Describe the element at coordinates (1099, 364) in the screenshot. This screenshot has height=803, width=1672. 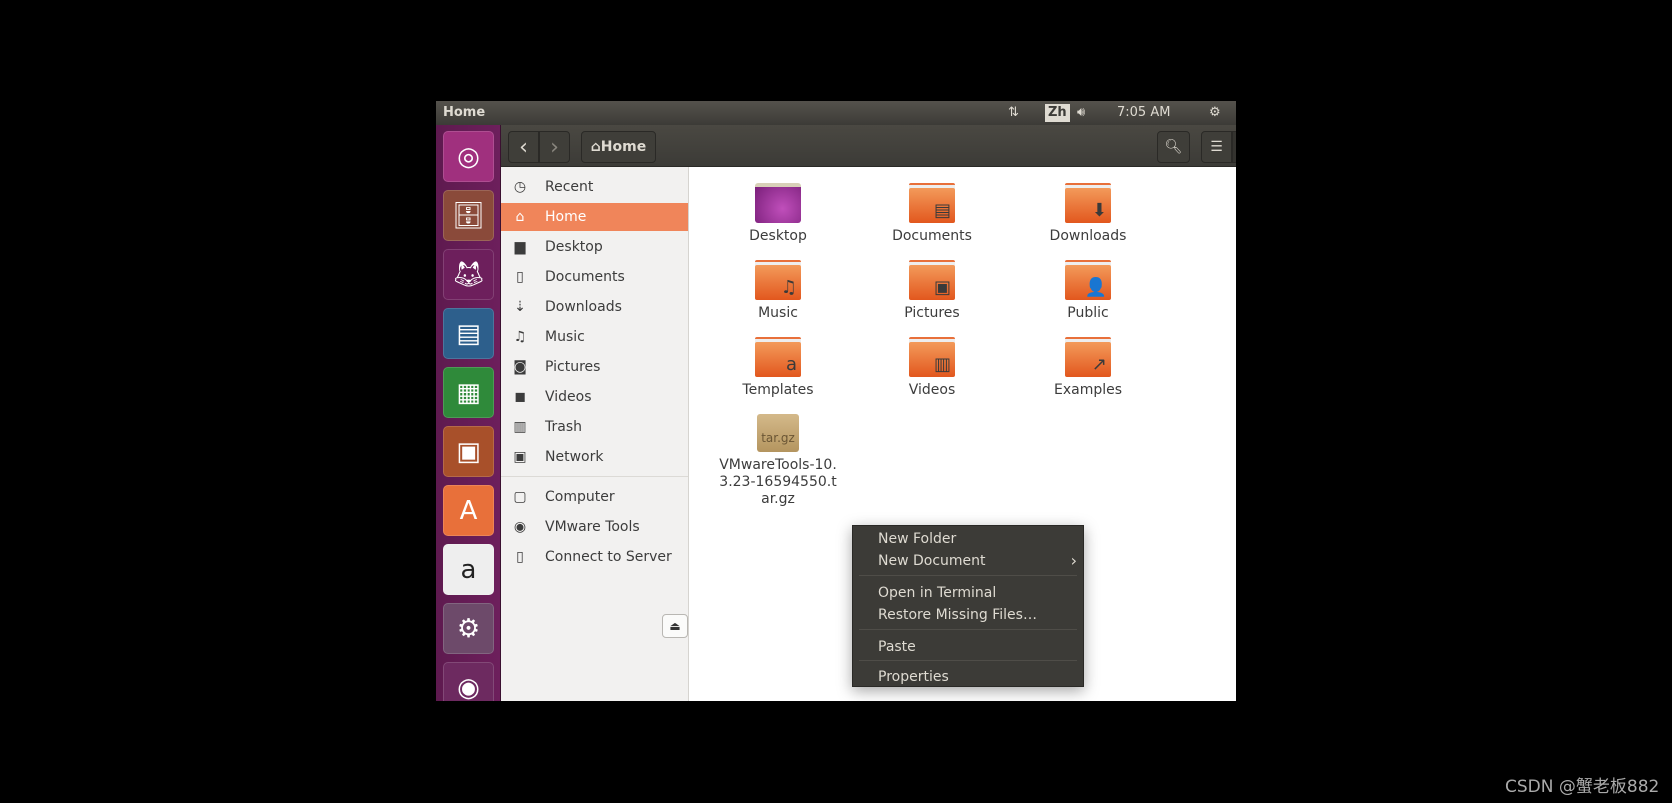
I see `folder-emblem-icon: ↗` at that location.